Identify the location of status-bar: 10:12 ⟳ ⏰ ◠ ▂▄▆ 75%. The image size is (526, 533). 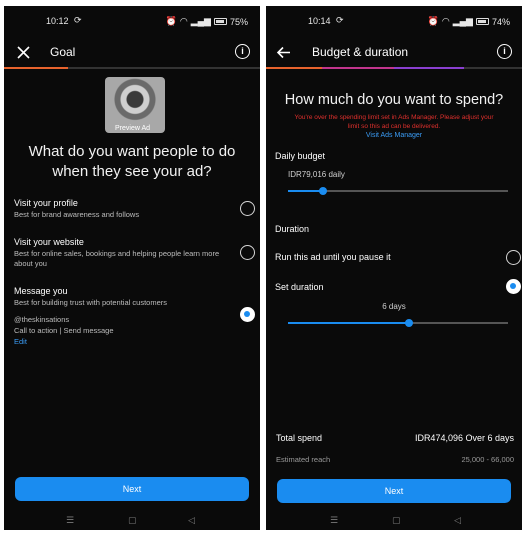
(132, 21).